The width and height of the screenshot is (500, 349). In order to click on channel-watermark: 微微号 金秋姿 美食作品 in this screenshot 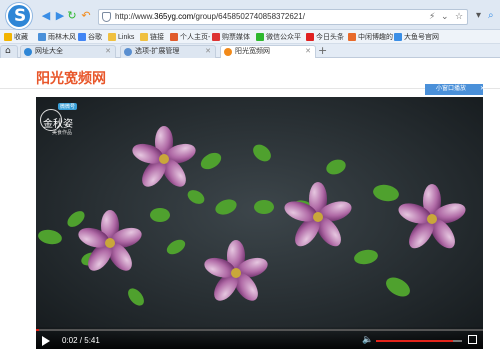, I will do `click(62, 120)`.